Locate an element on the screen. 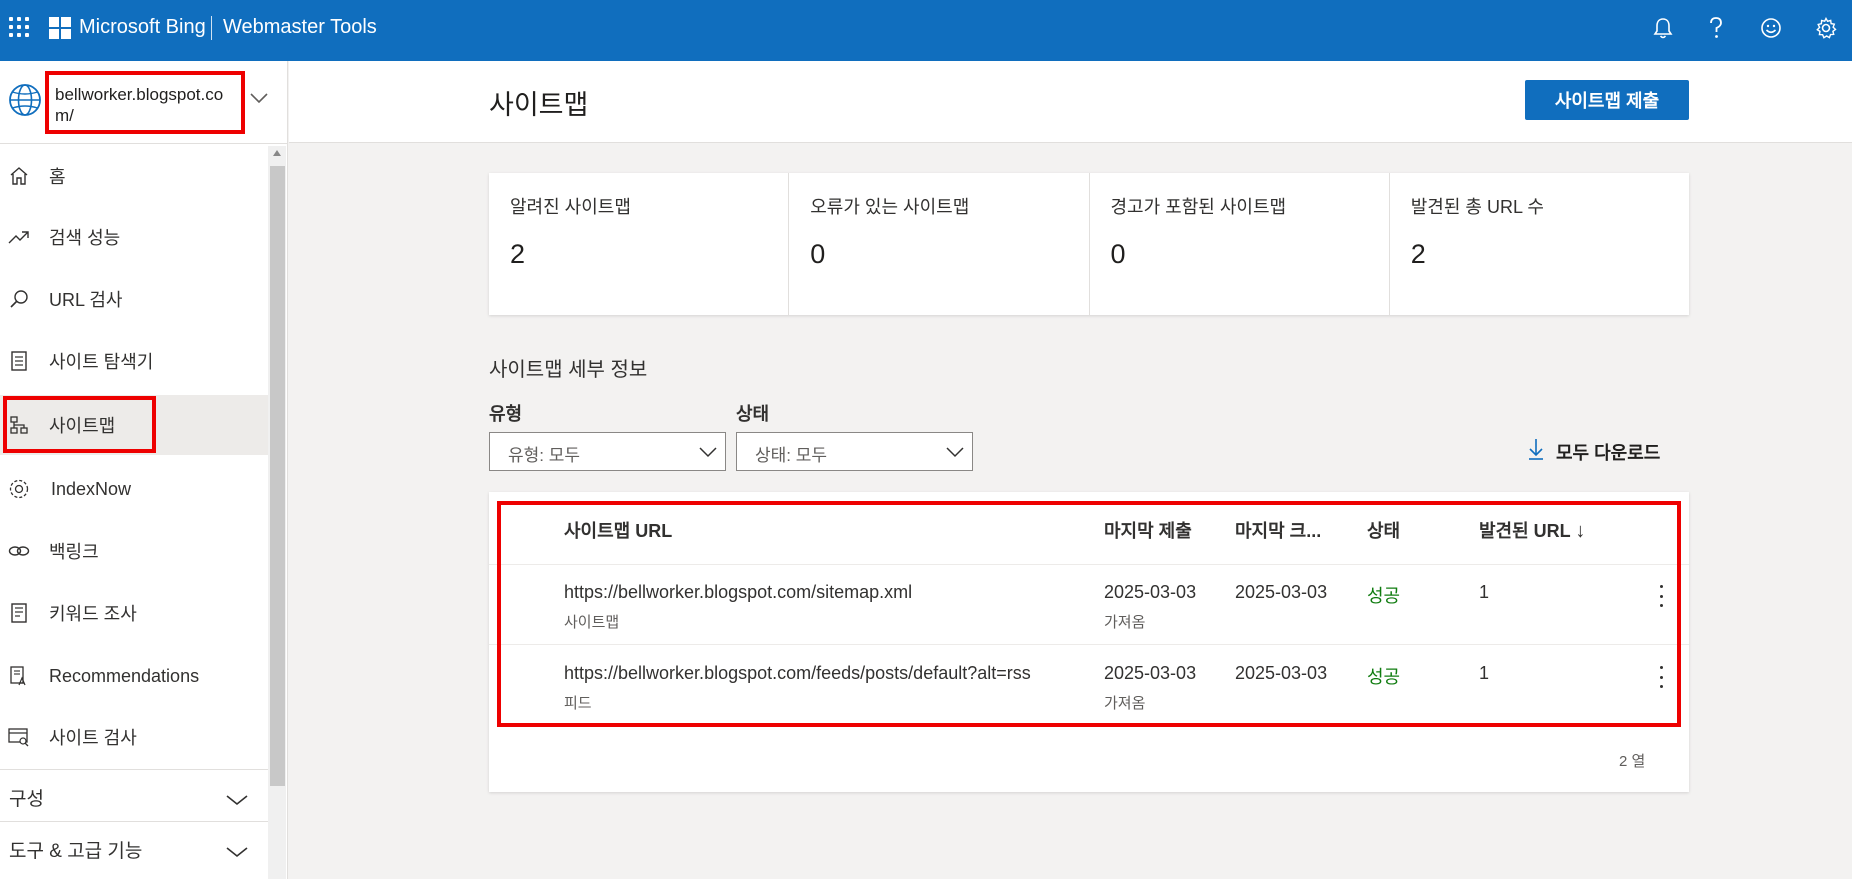 Image resolution: width=1852 pixels, height=879 pixels. microsoft-logo-icon is located at coordinates (60, 28).